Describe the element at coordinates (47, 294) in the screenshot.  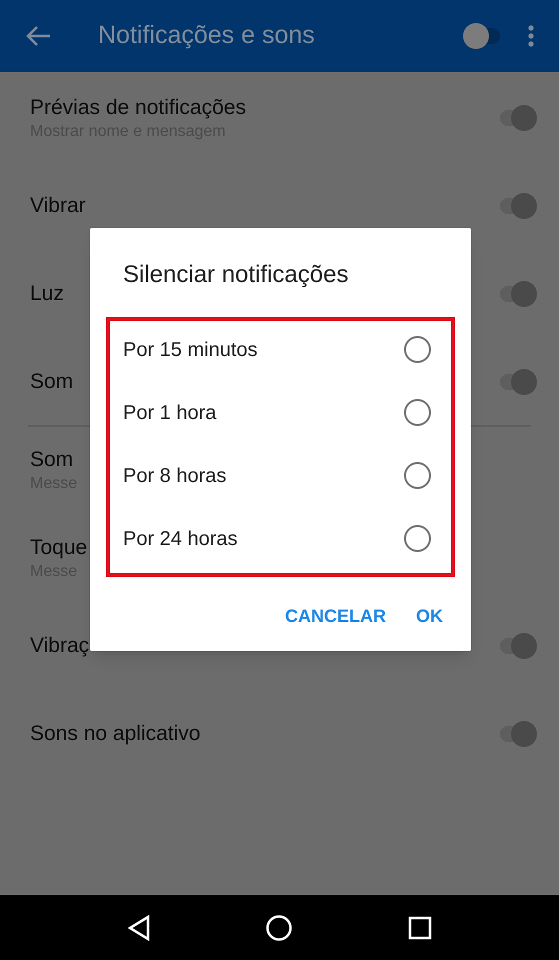
I see `setting-title: Luz` at that location.